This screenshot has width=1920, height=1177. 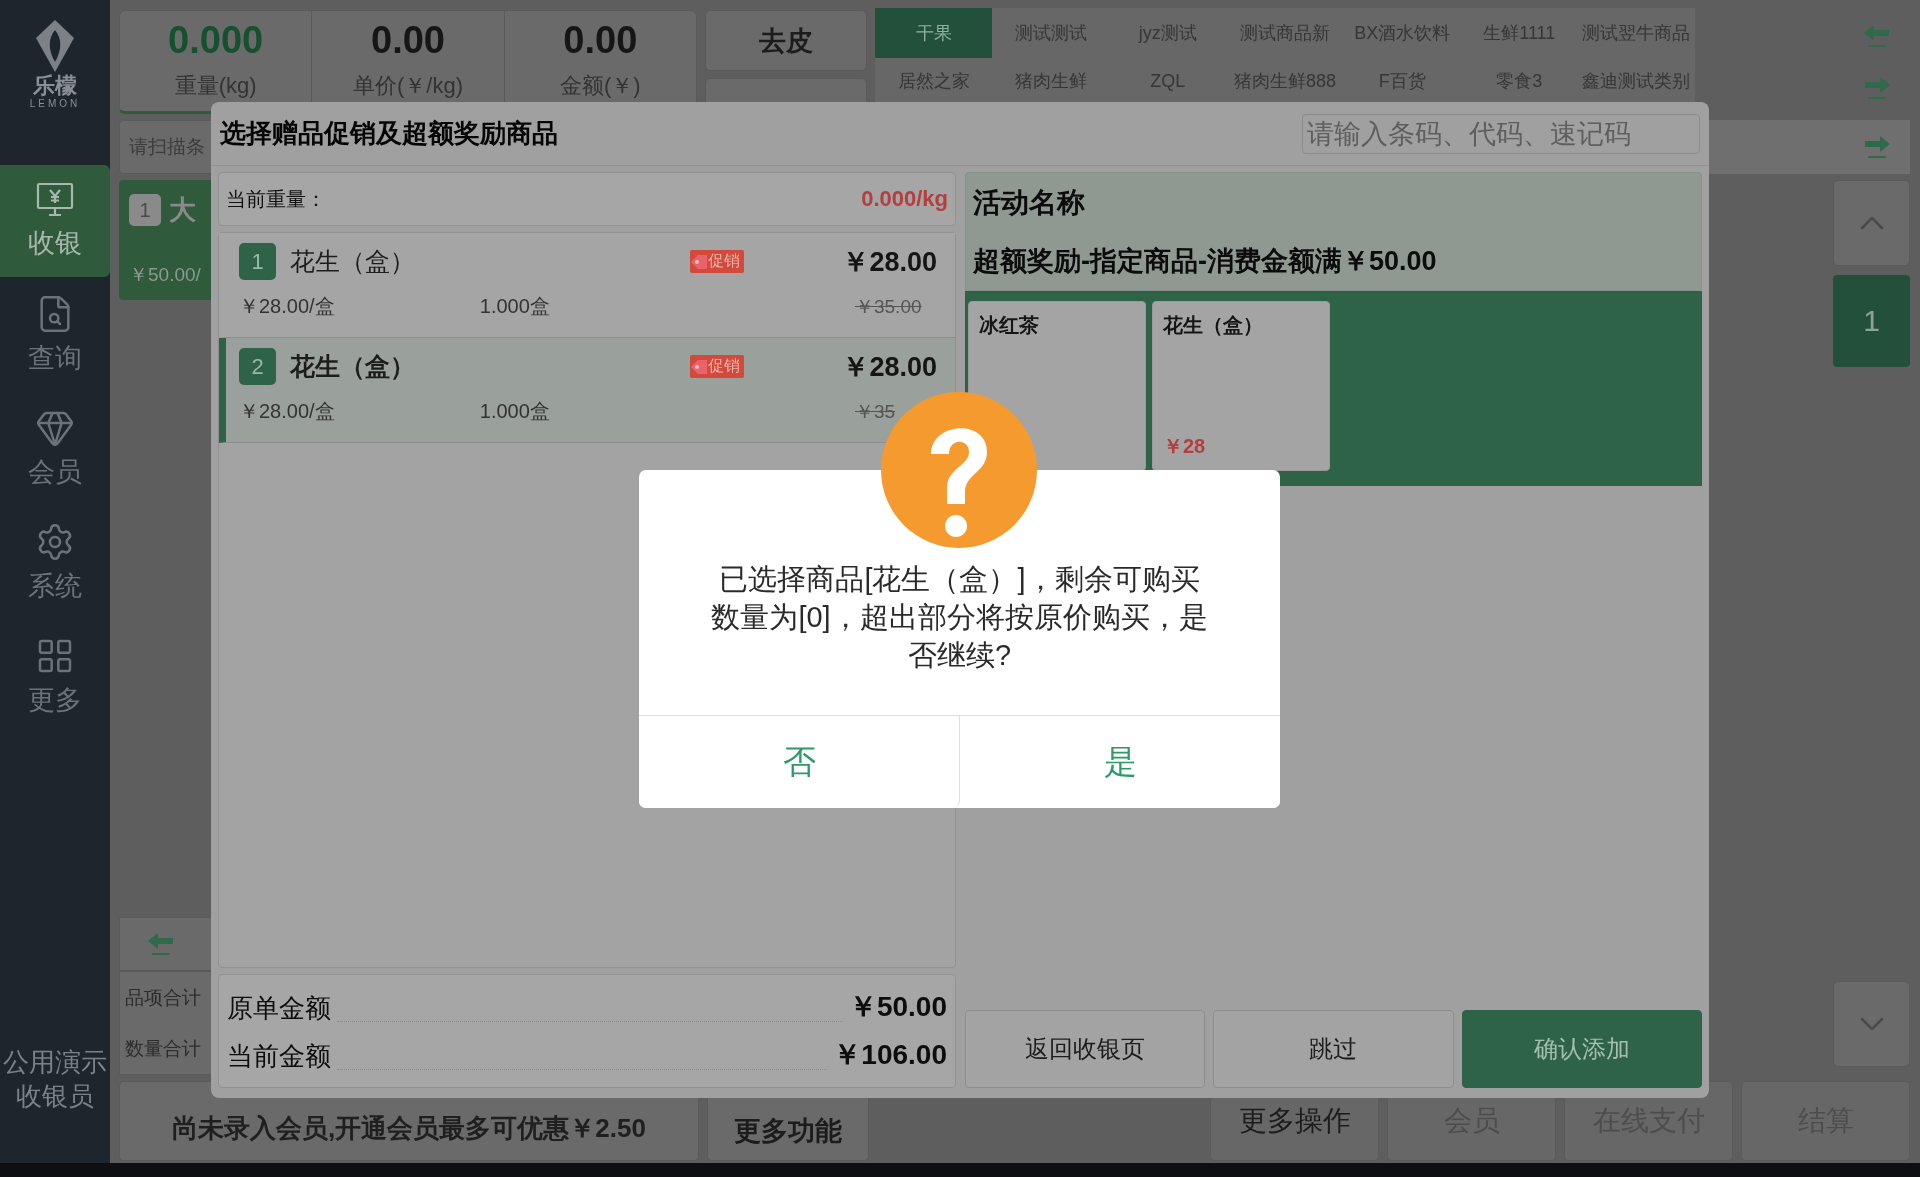 What do you see at coordinates (1213, 325) in the screenshot?
I see `product-name: 花生（盒）` at bounding box center [1213, 325].